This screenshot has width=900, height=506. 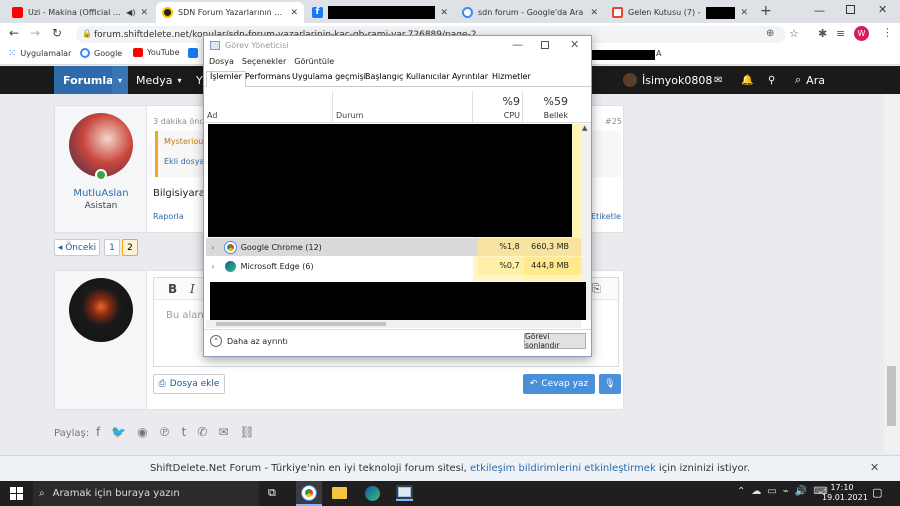 I want to click on process-row: › Google Chrome (12) %1,8 660,3 MB, so click(x=394, y=247).